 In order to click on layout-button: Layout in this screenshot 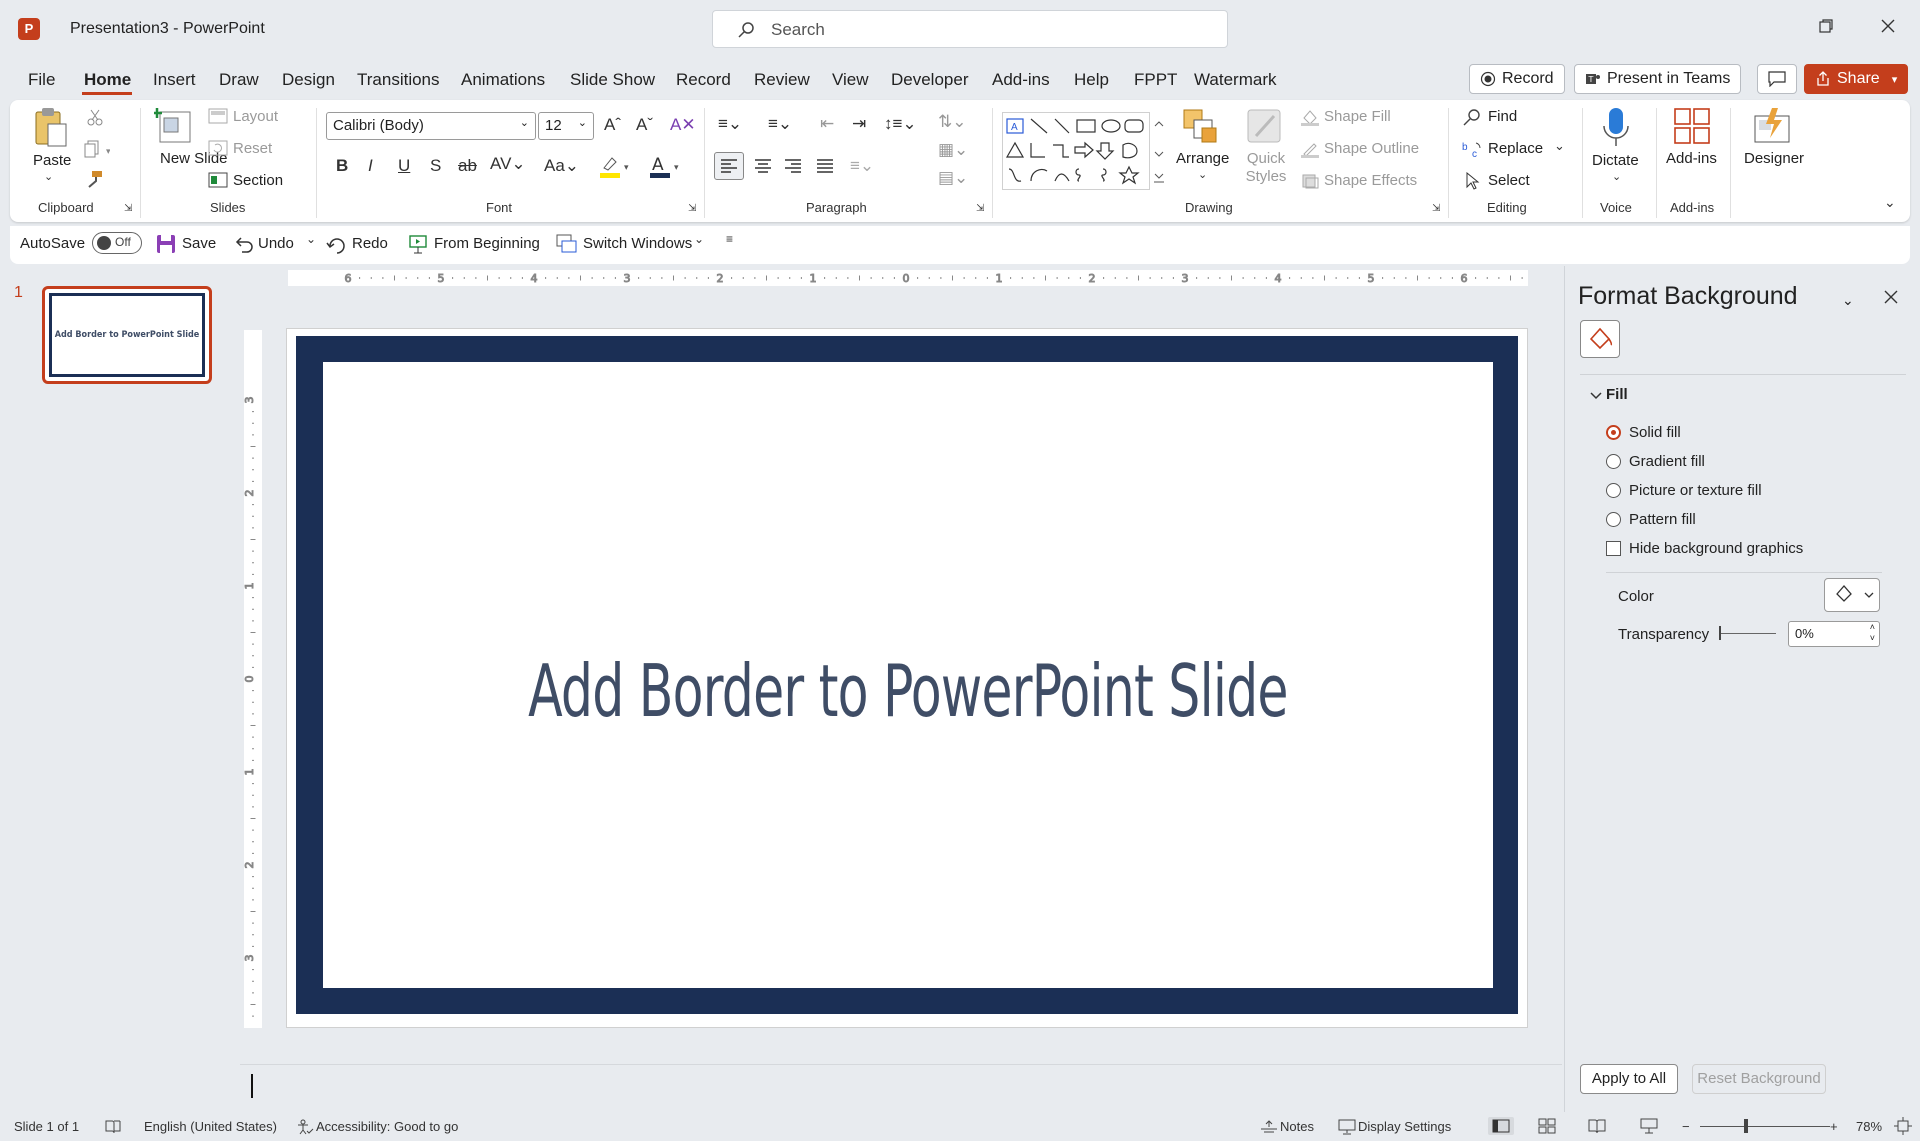, I will do `click(255, 116)`.